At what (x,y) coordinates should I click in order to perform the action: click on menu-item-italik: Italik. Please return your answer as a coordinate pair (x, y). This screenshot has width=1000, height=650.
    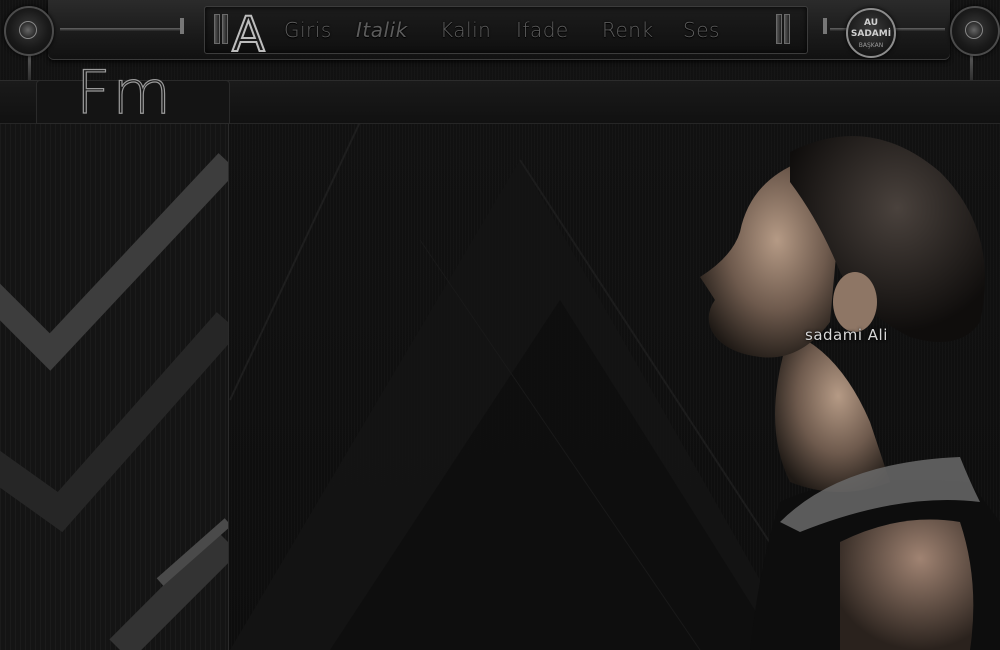
    Looking at the image, I should click on (382, 30).